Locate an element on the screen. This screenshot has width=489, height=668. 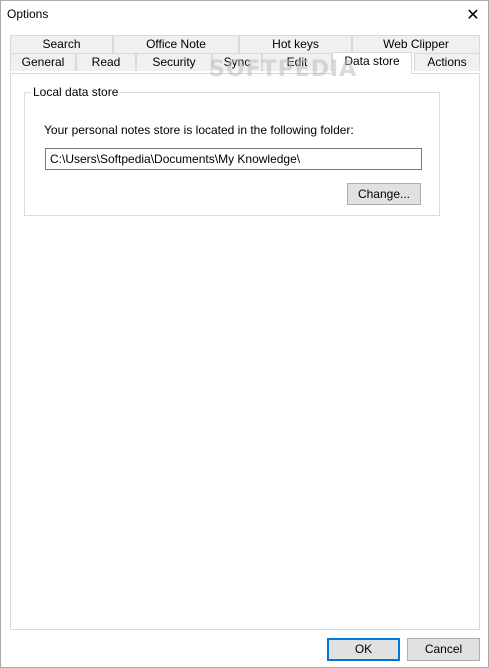
window-title: Options is located at coordinates (28, 14).